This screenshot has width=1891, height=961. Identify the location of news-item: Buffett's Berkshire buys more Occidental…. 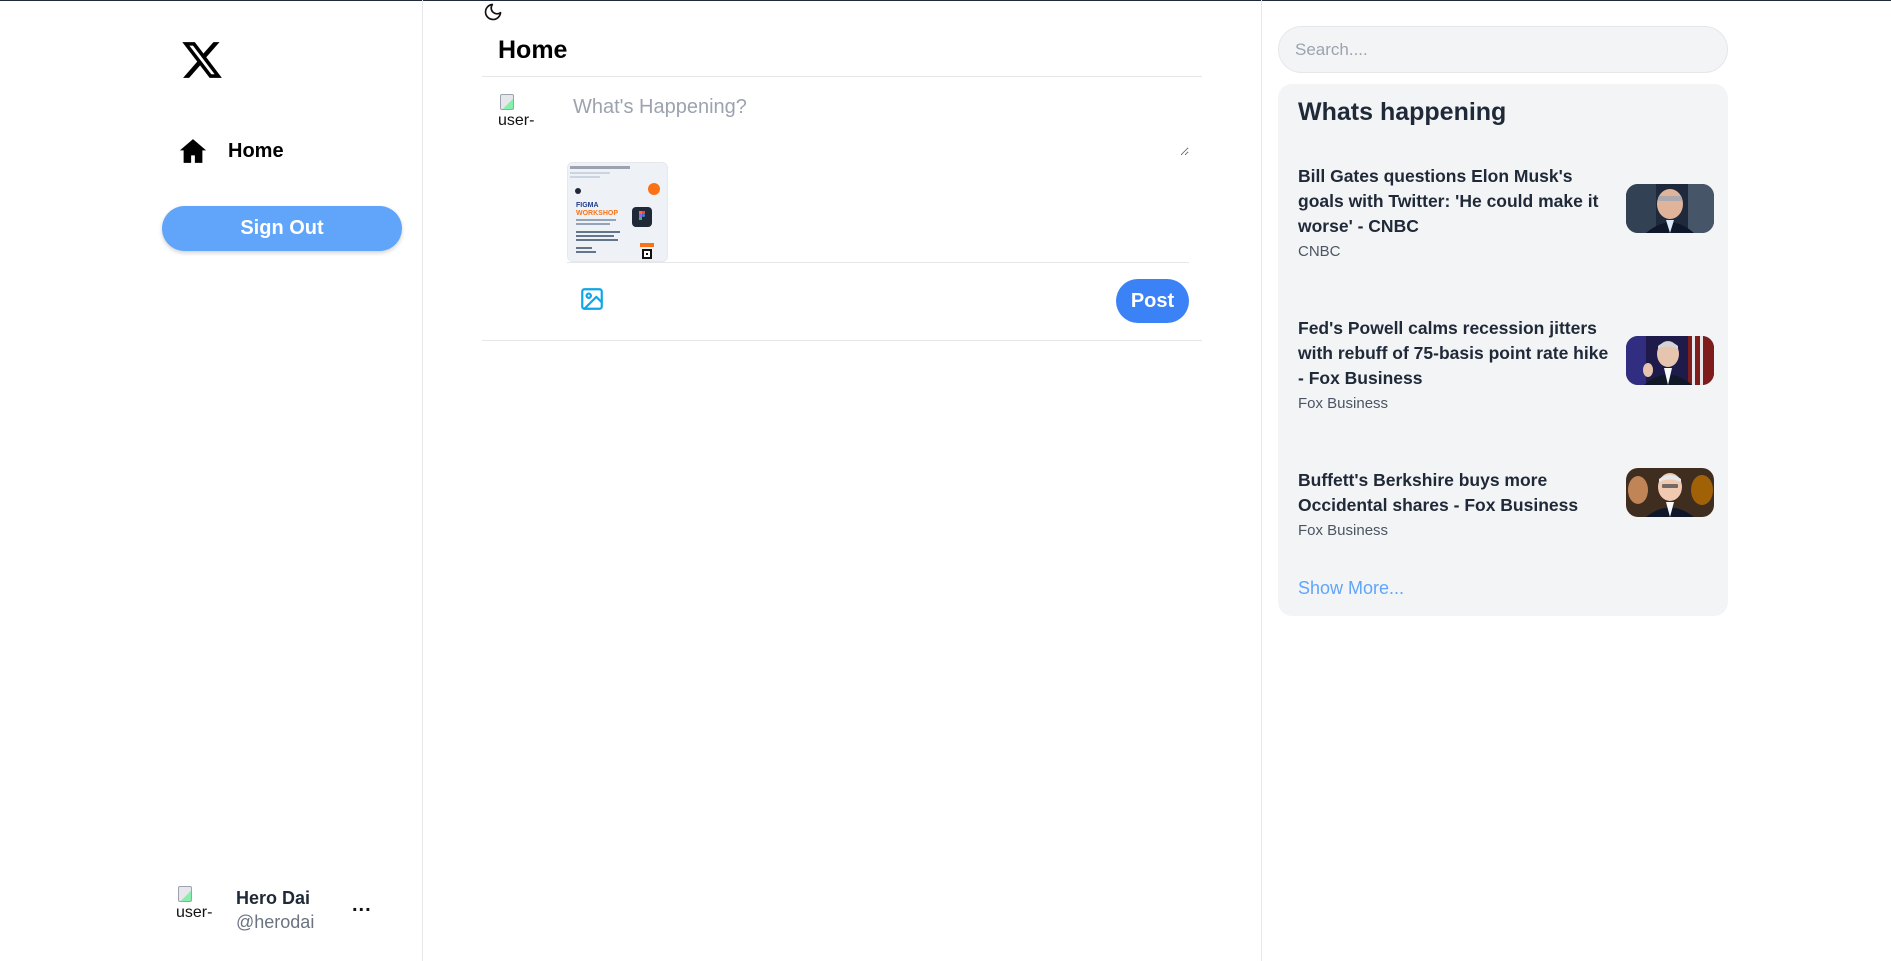
(1506, 505).